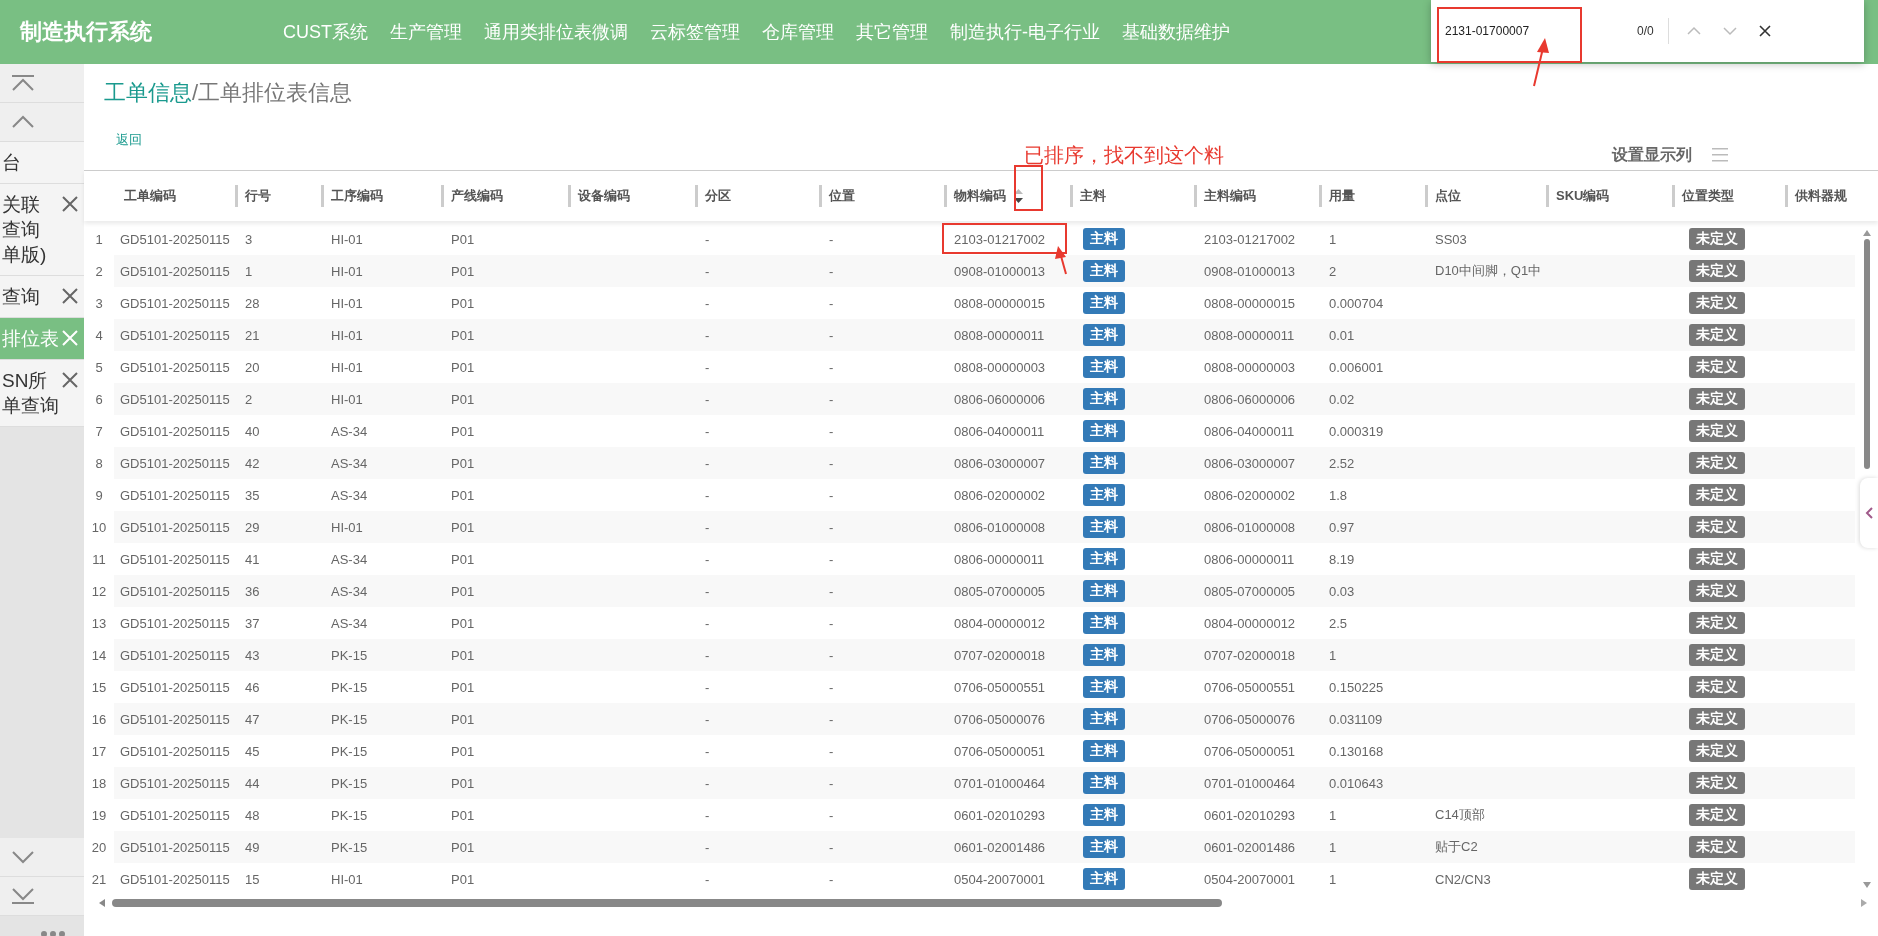 This screenshot has width=1878, height=936. I want to click on table-cell: 40, so click(252, 431).